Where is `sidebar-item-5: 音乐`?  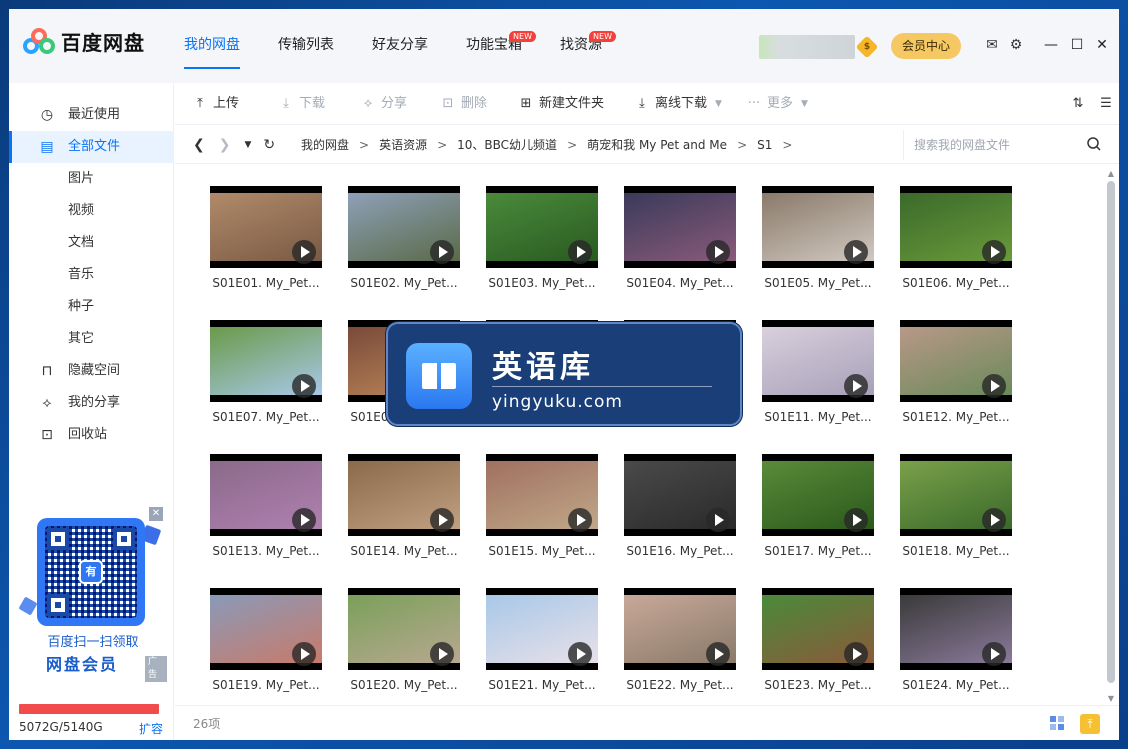 sidebar-item-5: 音乐 is located at coordinates (91, 275).